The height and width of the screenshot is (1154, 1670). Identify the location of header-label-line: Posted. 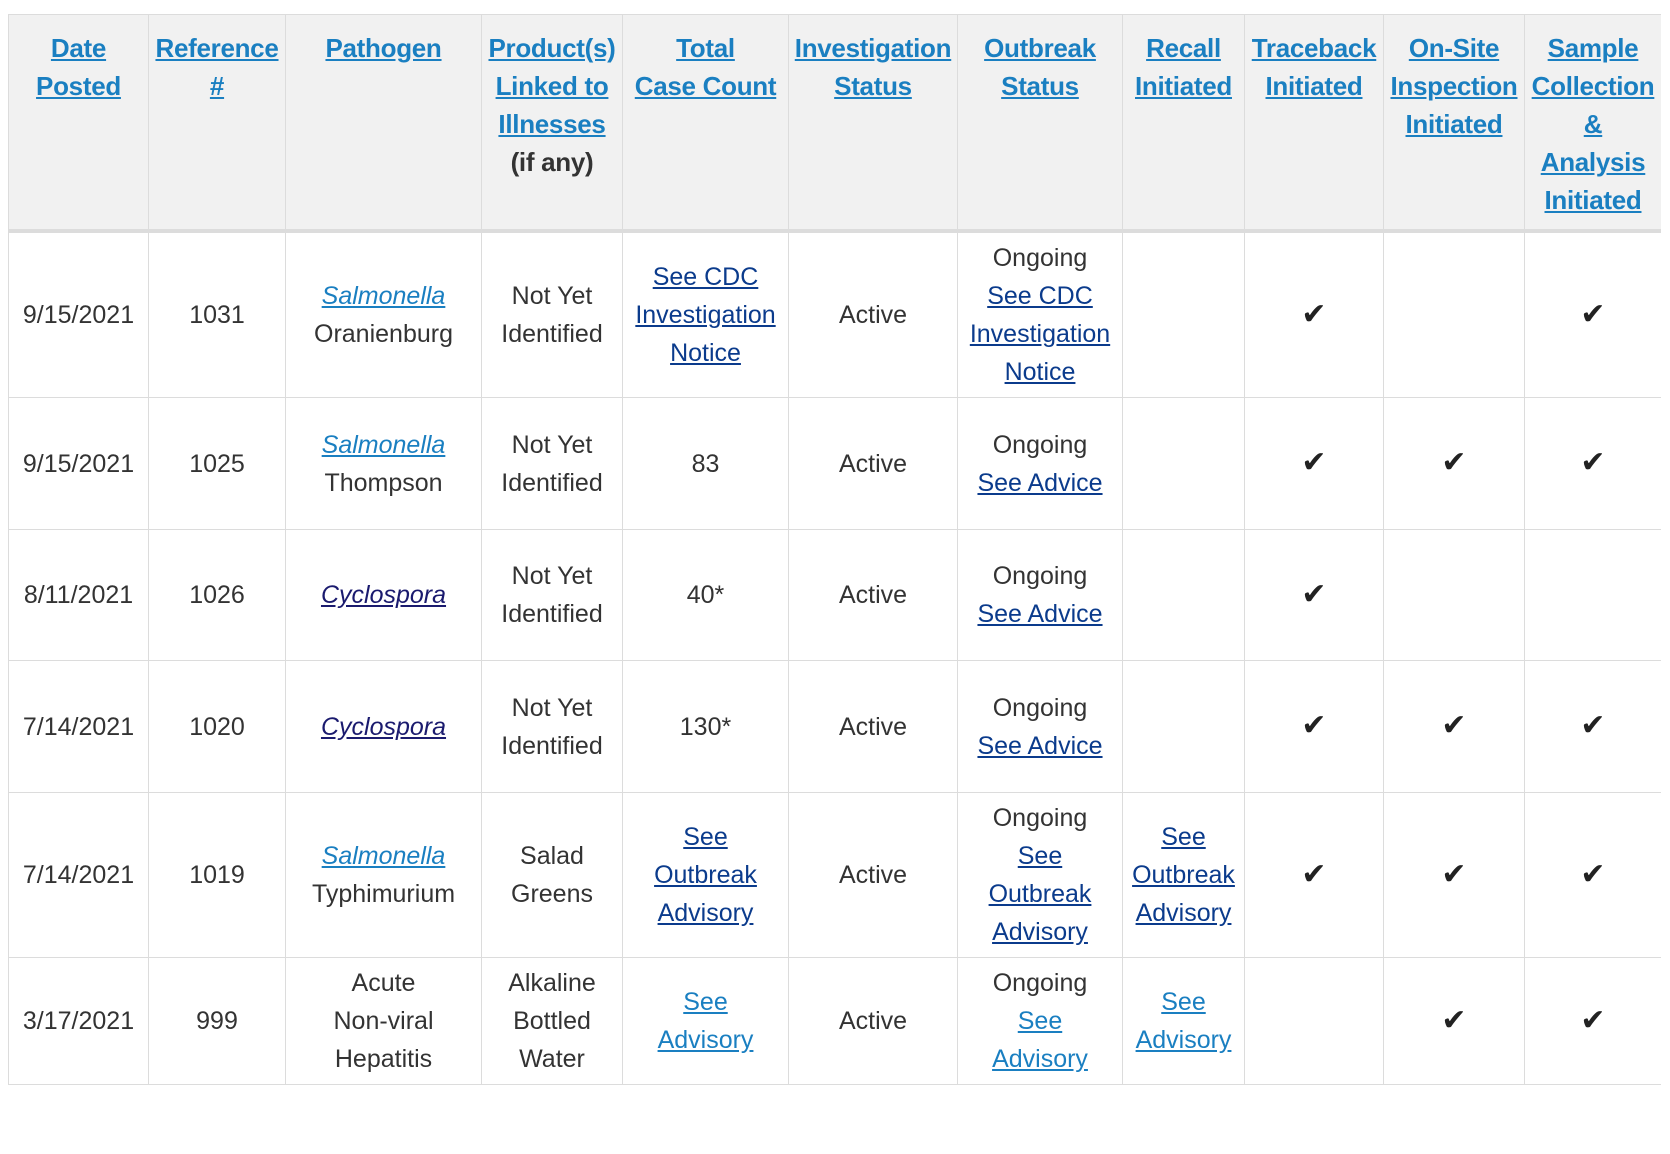
(78, 86).